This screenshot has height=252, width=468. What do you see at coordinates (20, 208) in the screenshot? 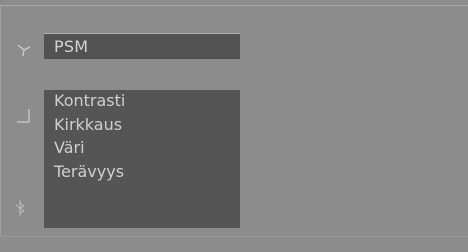
I see `sound-icon` at bounding box center [20, 208].